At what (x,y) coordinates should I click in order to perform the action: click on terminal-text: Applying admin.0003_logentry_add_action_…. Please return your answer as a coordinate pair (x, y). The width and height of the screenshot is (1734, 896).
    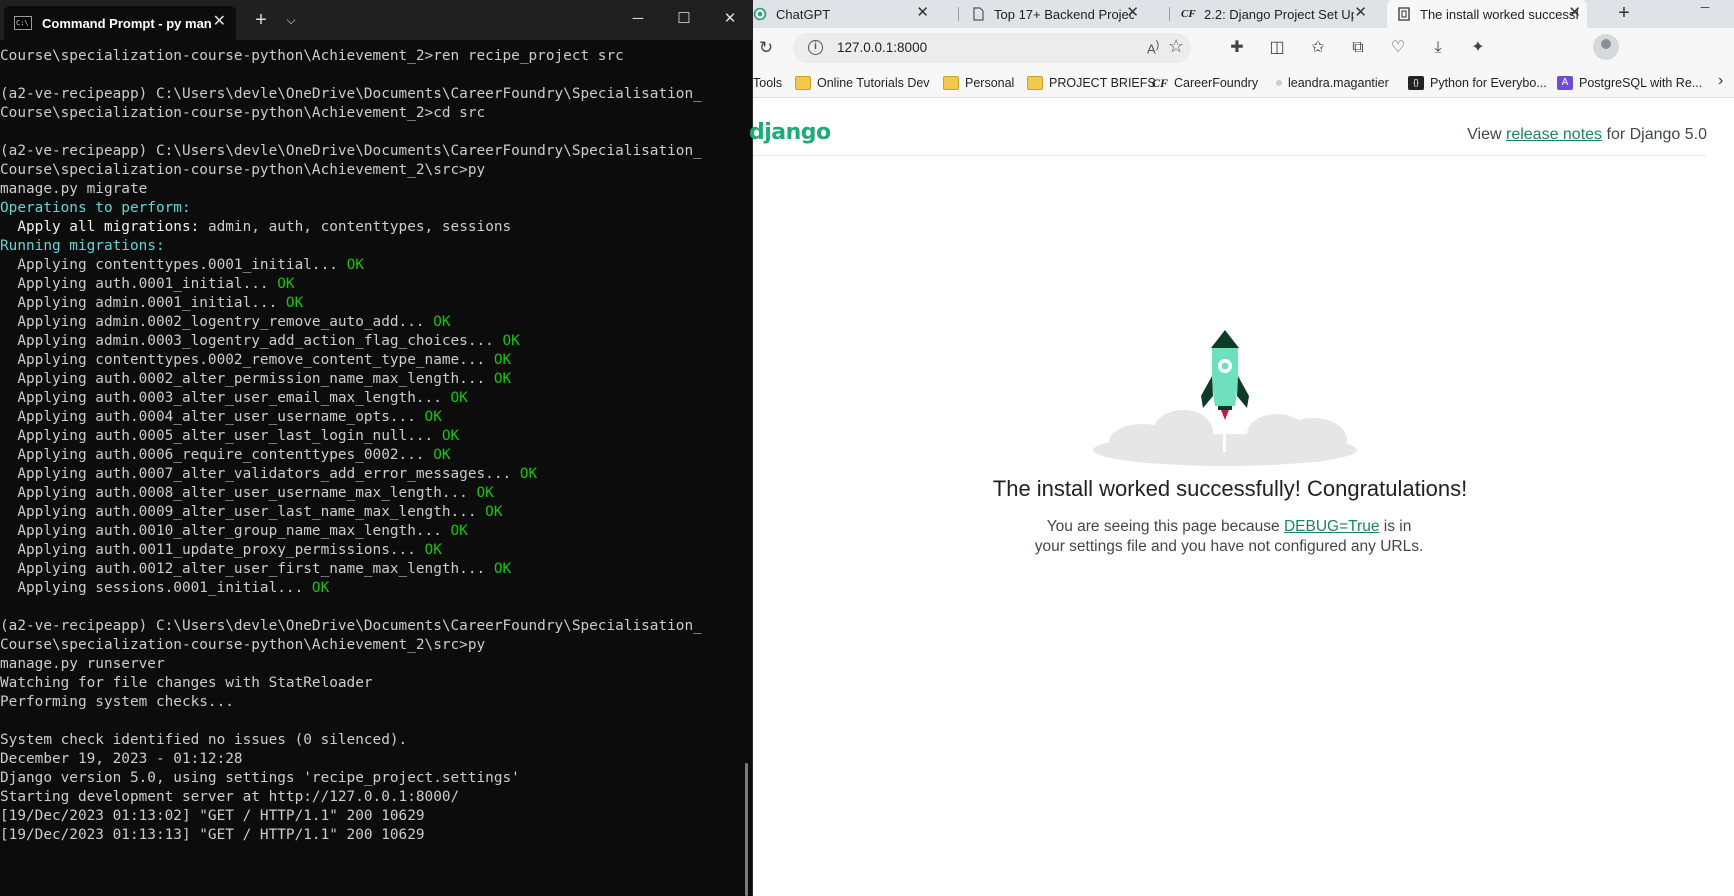
    Looking at the image, I should click on (247, 341).